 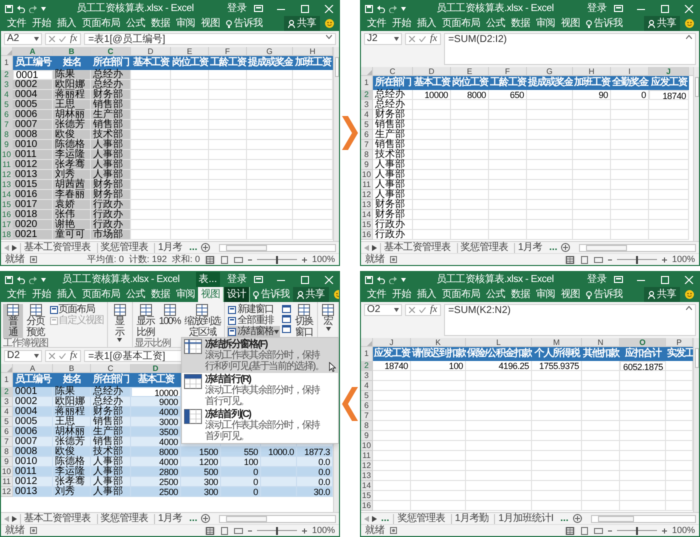 What do you see at coordinates (260, 390) in the screenshot?
I see `menu-item: 冻结首行(R) 滚动工作表其余部分时，保持首行可见。` at bounding box center [260, 390].